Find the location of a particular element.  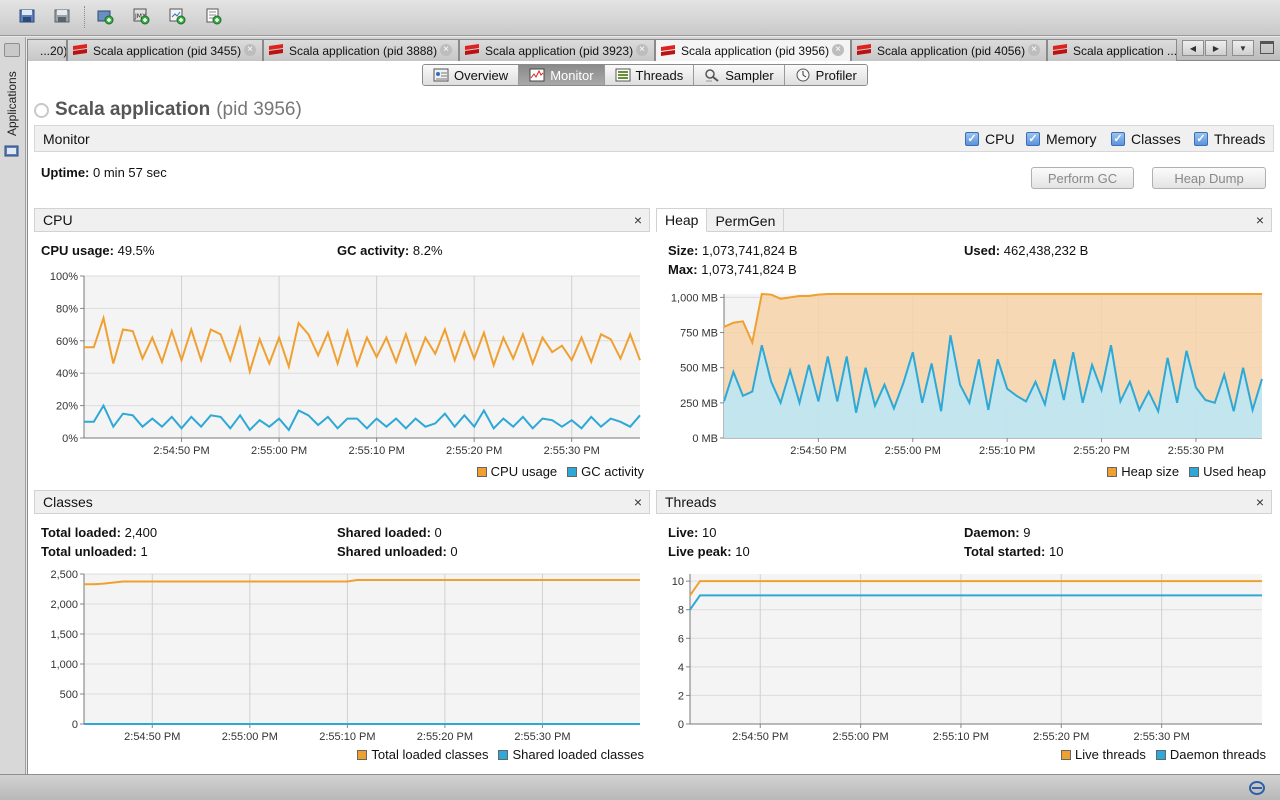

shared-unloaded-label: Shared unloaded: is located at coordinates (392, 551).